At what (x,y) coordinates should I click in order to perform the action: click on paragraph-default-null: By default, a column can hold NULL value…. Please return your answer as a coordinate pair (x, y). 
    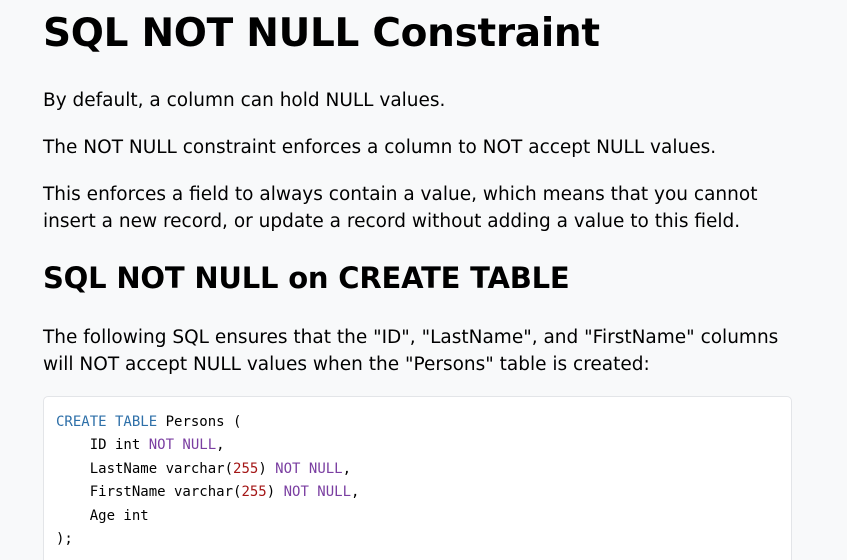
    Looking at the image, I should click on (244, 100).